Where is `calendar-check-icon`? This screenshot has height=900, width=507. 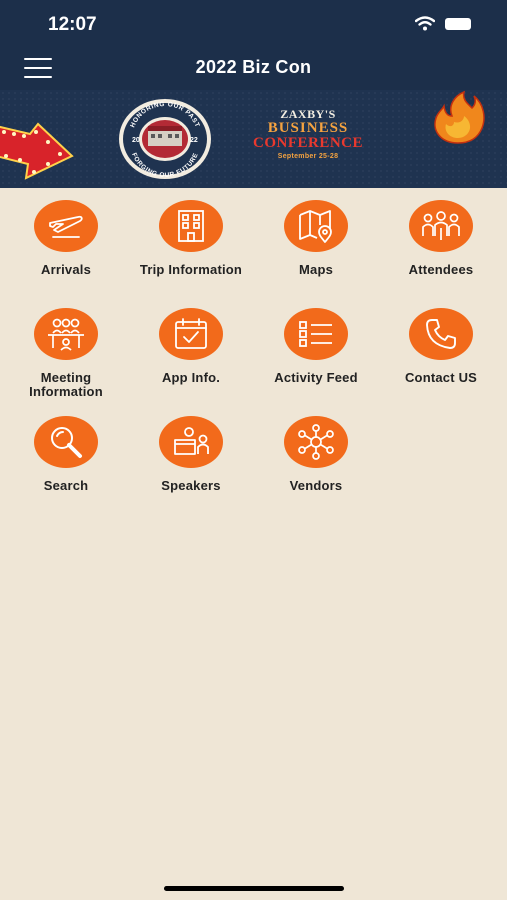 calendar-check-icon is located at coordinates (191, 333).